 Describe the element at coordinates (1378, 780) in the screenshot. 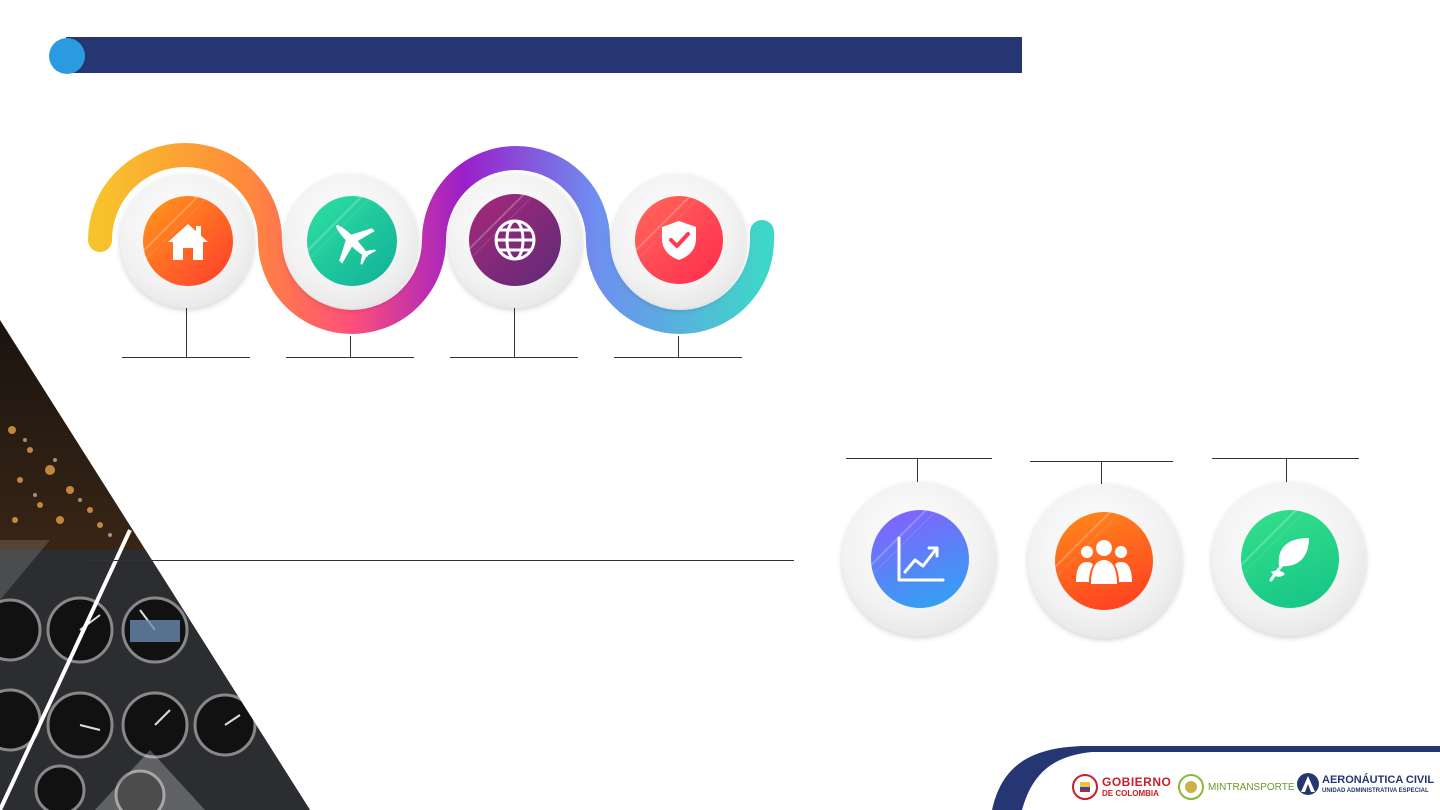

I see `aeronautica-logo-text: AERONÁUTICA CIVIL` at that location.